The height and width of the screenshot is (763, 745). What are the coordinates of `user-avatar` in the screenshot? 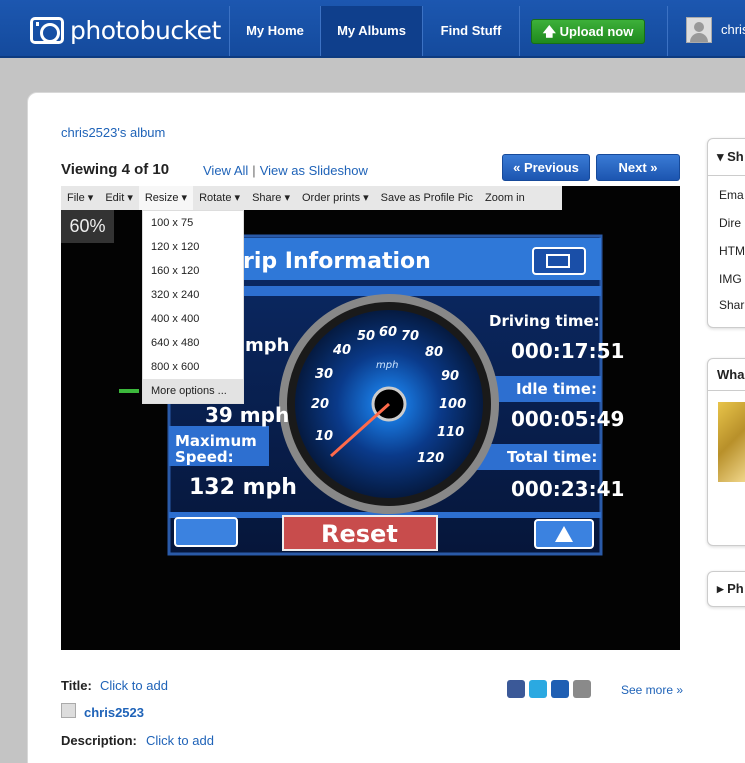 It's located at (699, 30).